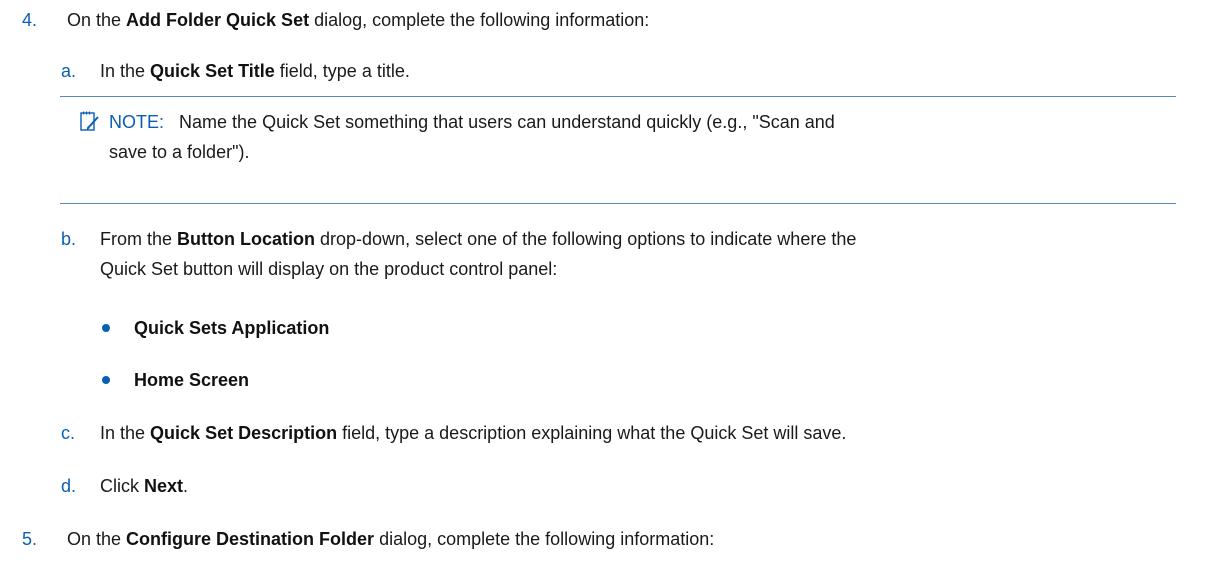 This screenshot has height=562, width=1213. What do you see at coordinates (69, 486) in the screenshot?
I see `substep-letter: d.` at bounding box center [69, 486].